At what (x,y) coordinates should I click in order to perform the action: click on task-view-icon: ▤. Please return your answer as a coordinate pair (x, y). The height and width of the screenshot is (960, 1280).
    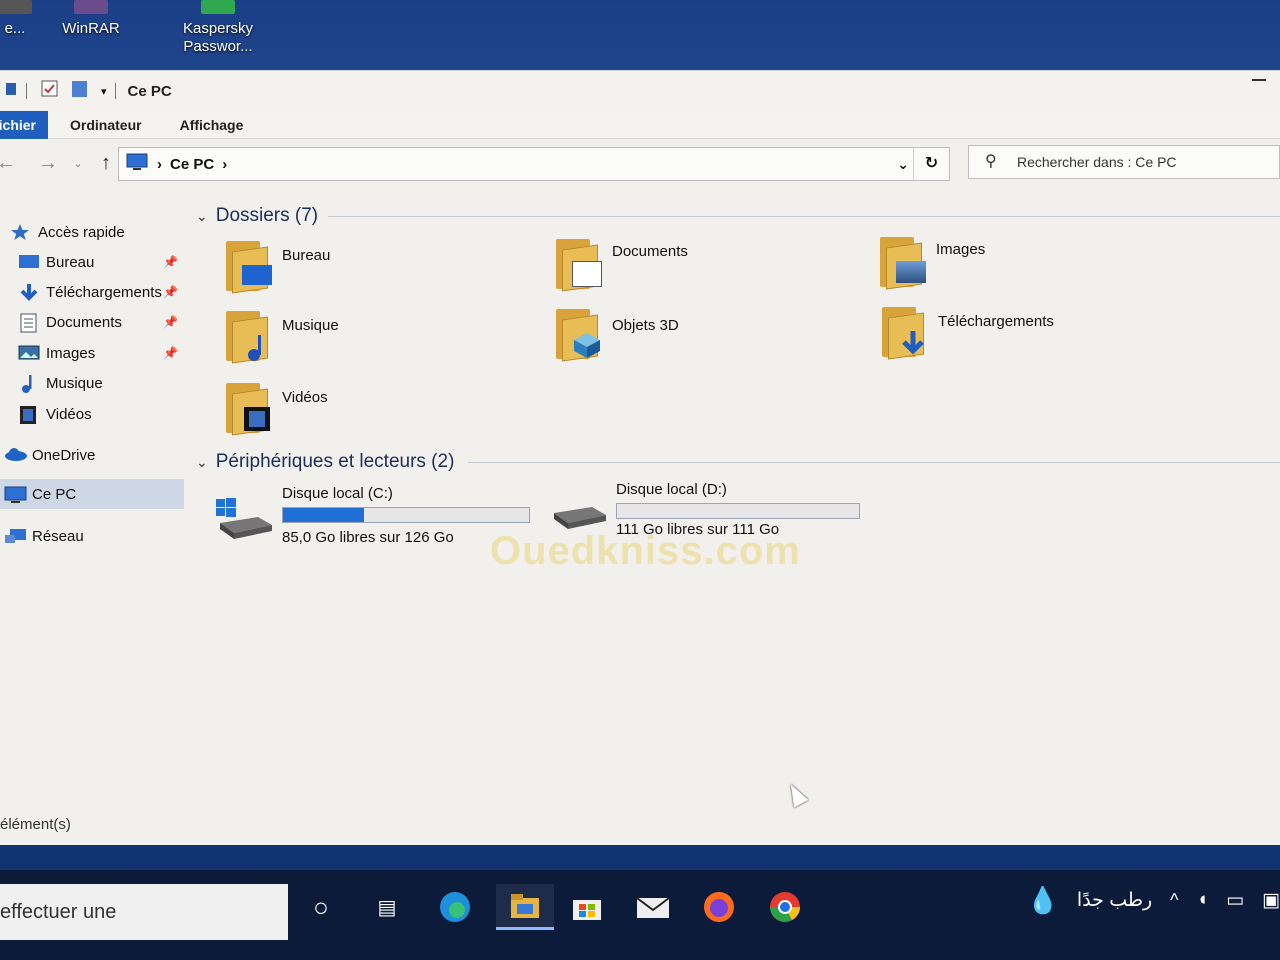
    Looking at the image, I should click on (387, 907).